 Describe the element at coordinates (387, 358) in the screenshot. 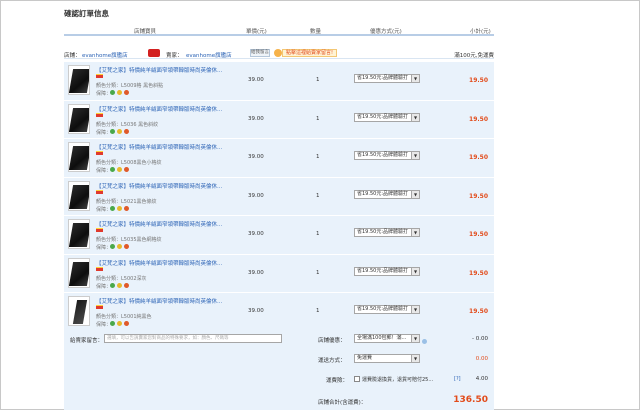

I see `shipping-method-select: 免運費 ▼` at that location.